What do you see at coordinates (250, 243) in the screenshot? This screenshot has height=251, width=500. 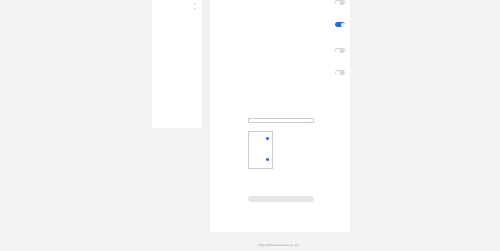 I see `footer: ©2017-2025 Huawei Device Co., Ltd.` at bounding box center [250, 243].